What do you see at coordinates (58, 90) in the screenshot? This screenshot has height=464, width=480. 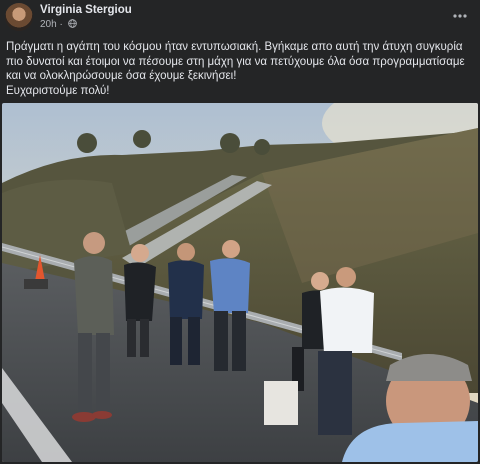 I see `post-text-thanks: Ευχαριστούμε πολύ!` at bounding box center [58, 90].